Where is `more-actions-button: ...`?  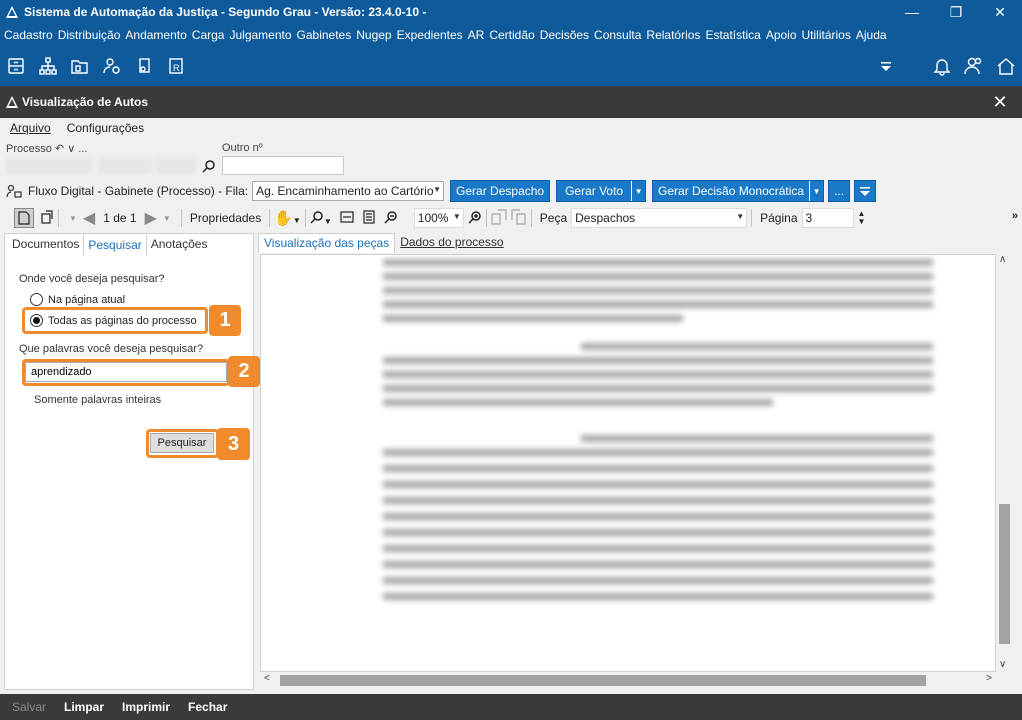 more-actions-button: ... is located at coordinates (839, 191).